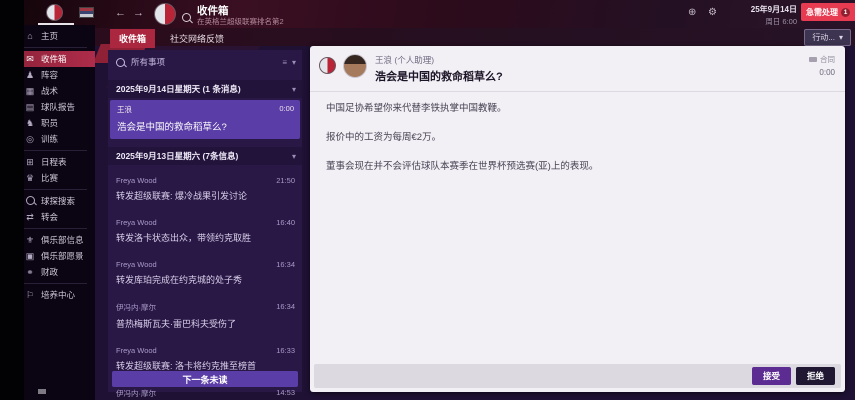  What do you see at coordinates (827, 72) in the screenshot?
I see `message-timestamp: 0:00` at bounding box center [827, 72].